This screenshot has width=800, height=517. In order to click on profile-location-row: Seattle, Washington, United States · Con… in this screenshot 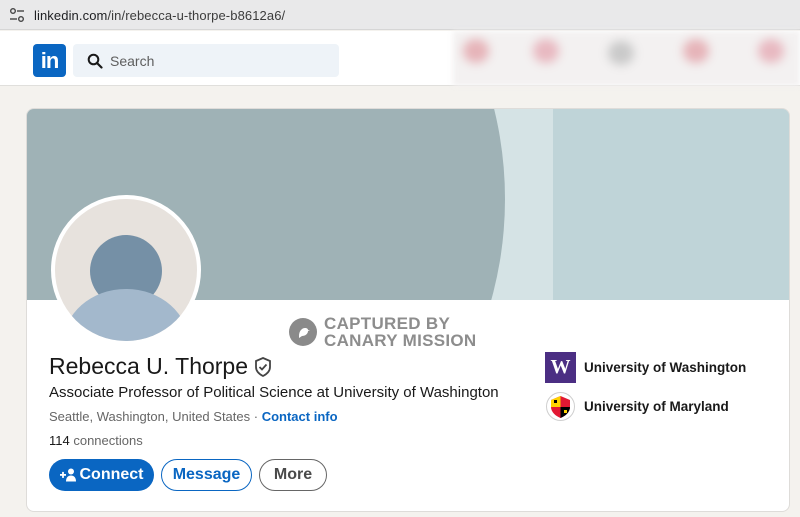, I will do `click(193, 416)`.